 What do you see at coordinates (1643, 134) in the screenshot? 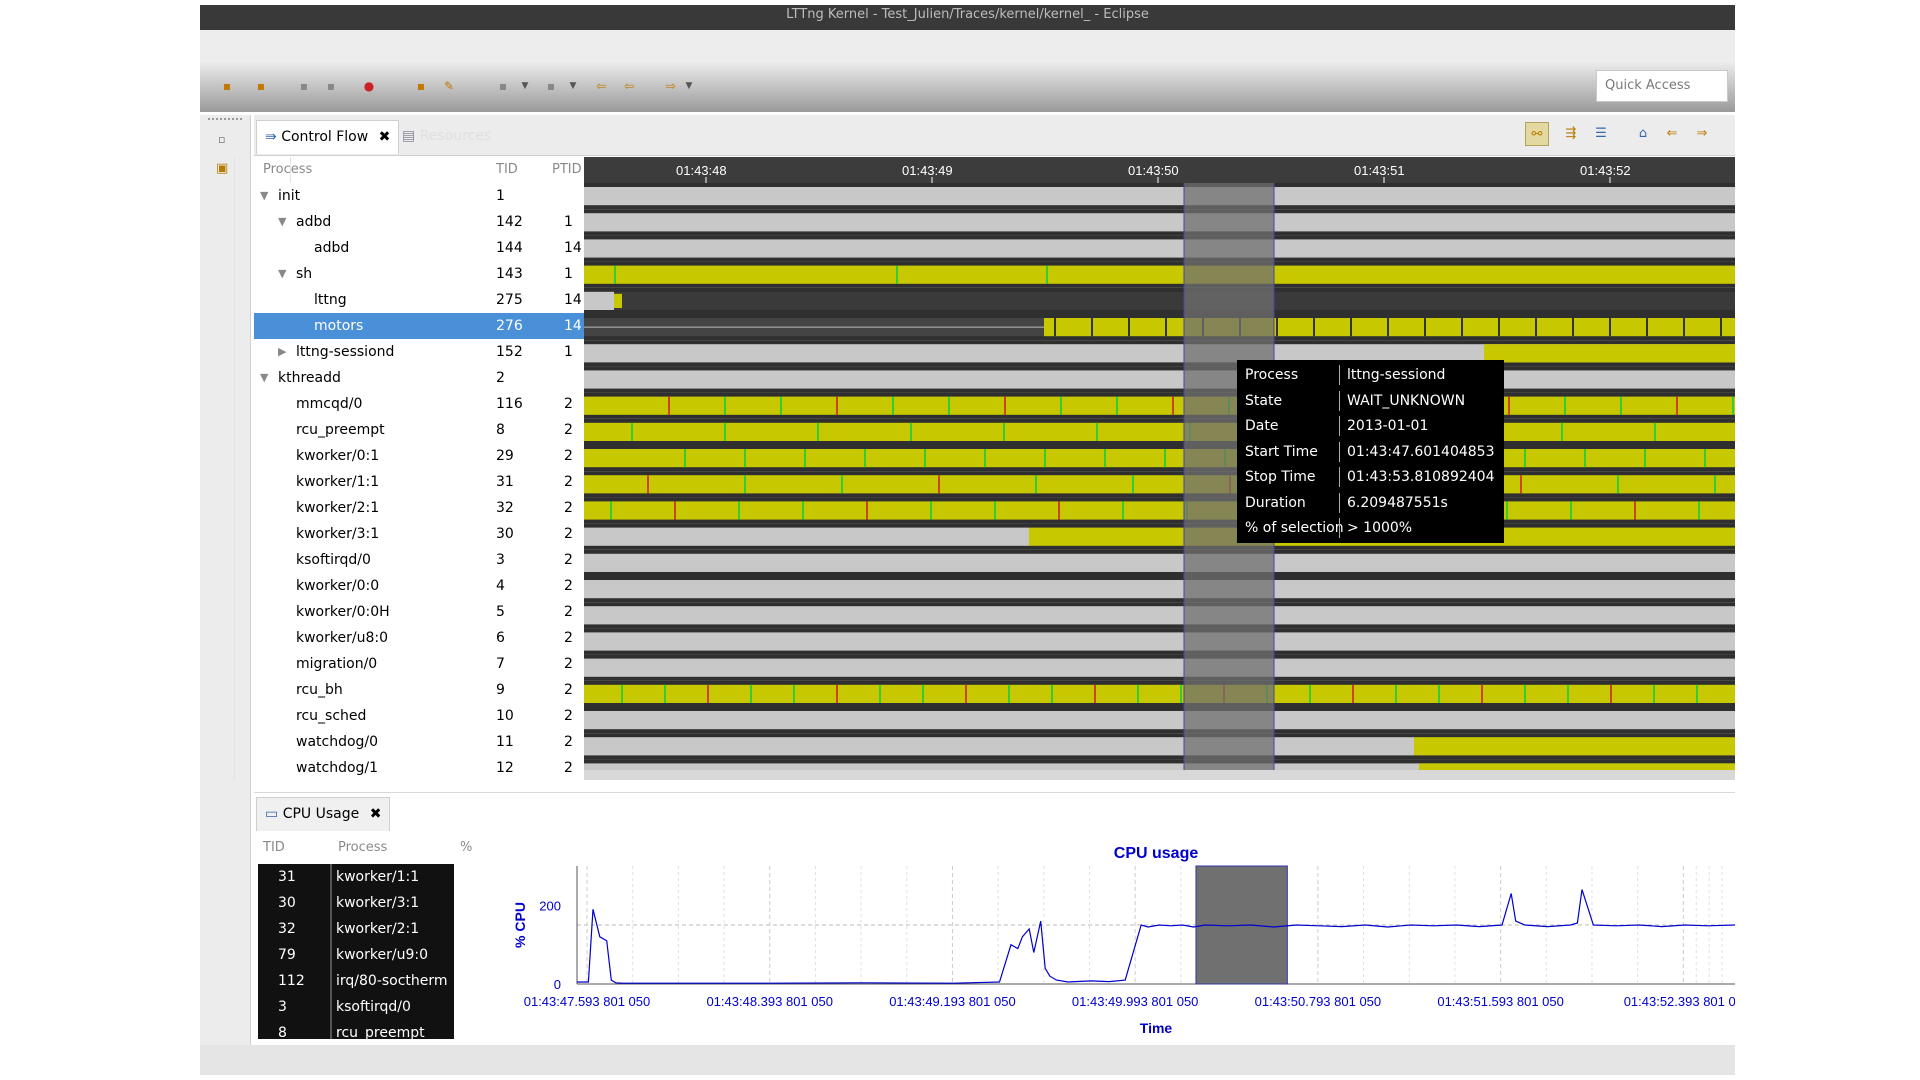
I see `reset-scale-icon: ⌂` at bounding box center [1643, 134].